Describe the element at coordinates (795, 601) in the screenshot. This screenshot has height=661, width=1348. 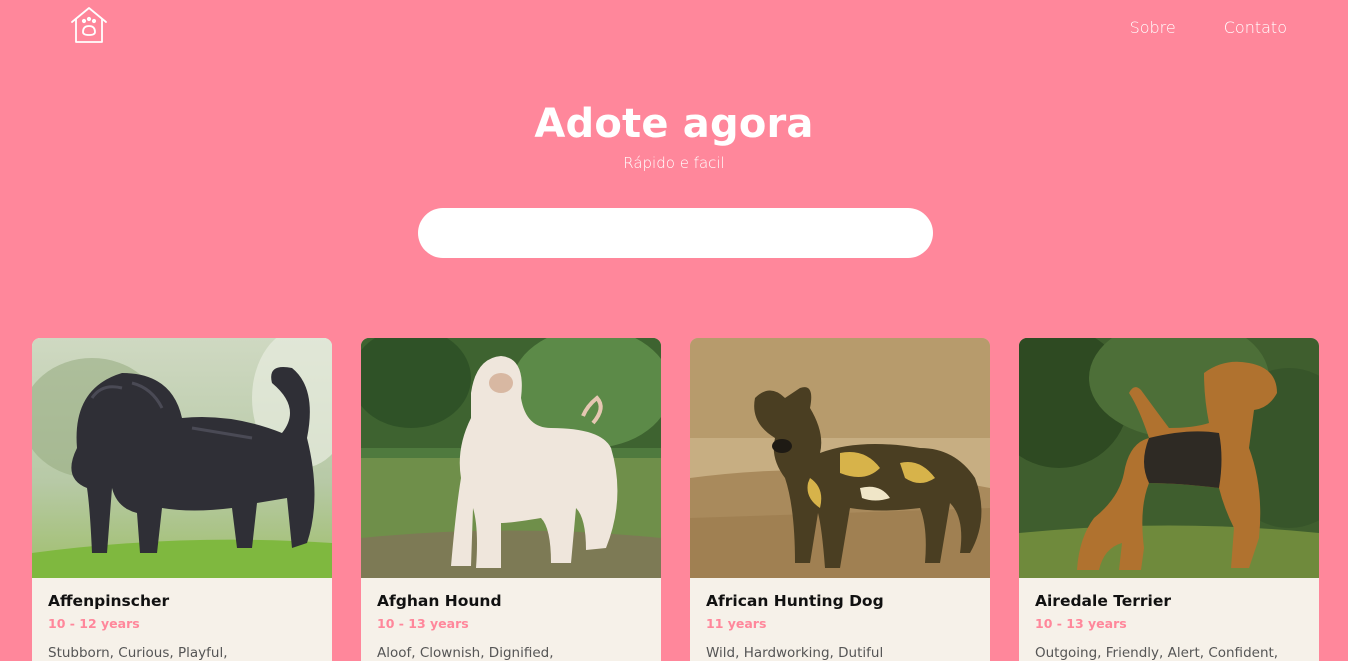
I see `breed-name: African Hunting Dog` at that location.